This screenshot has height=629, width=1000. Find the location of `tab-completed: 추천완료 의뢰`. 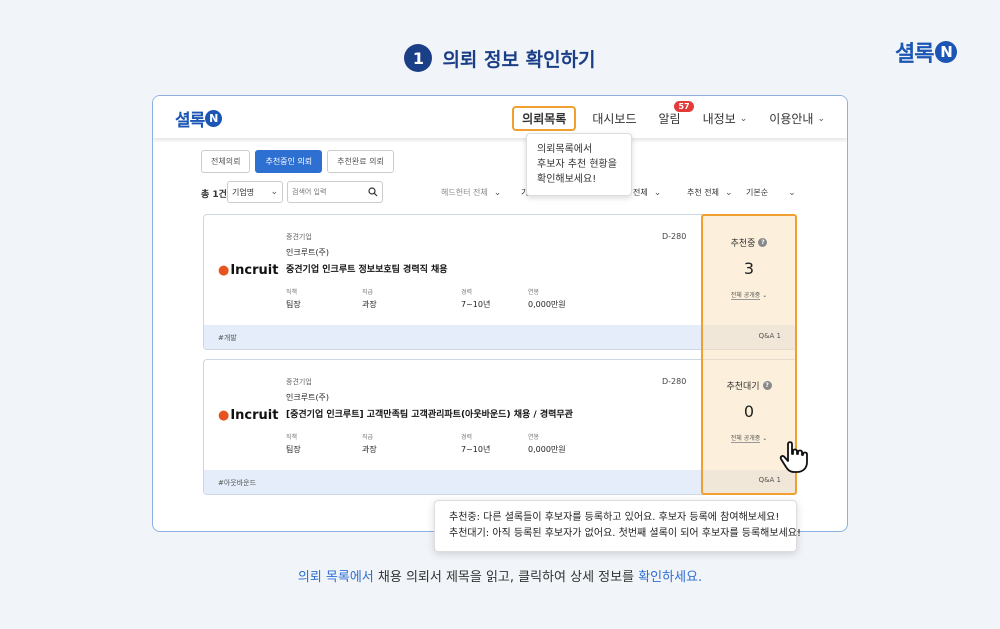

tab-completed: 추천완료 의뢰 is located at coordinates (360, 161).